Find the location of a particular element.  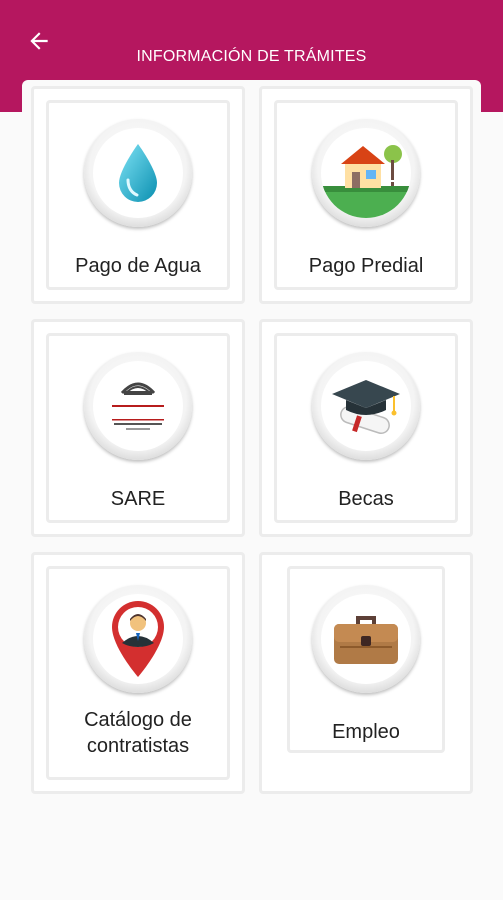

card-inner: Pago Predial is located at coordinates (366, 195).